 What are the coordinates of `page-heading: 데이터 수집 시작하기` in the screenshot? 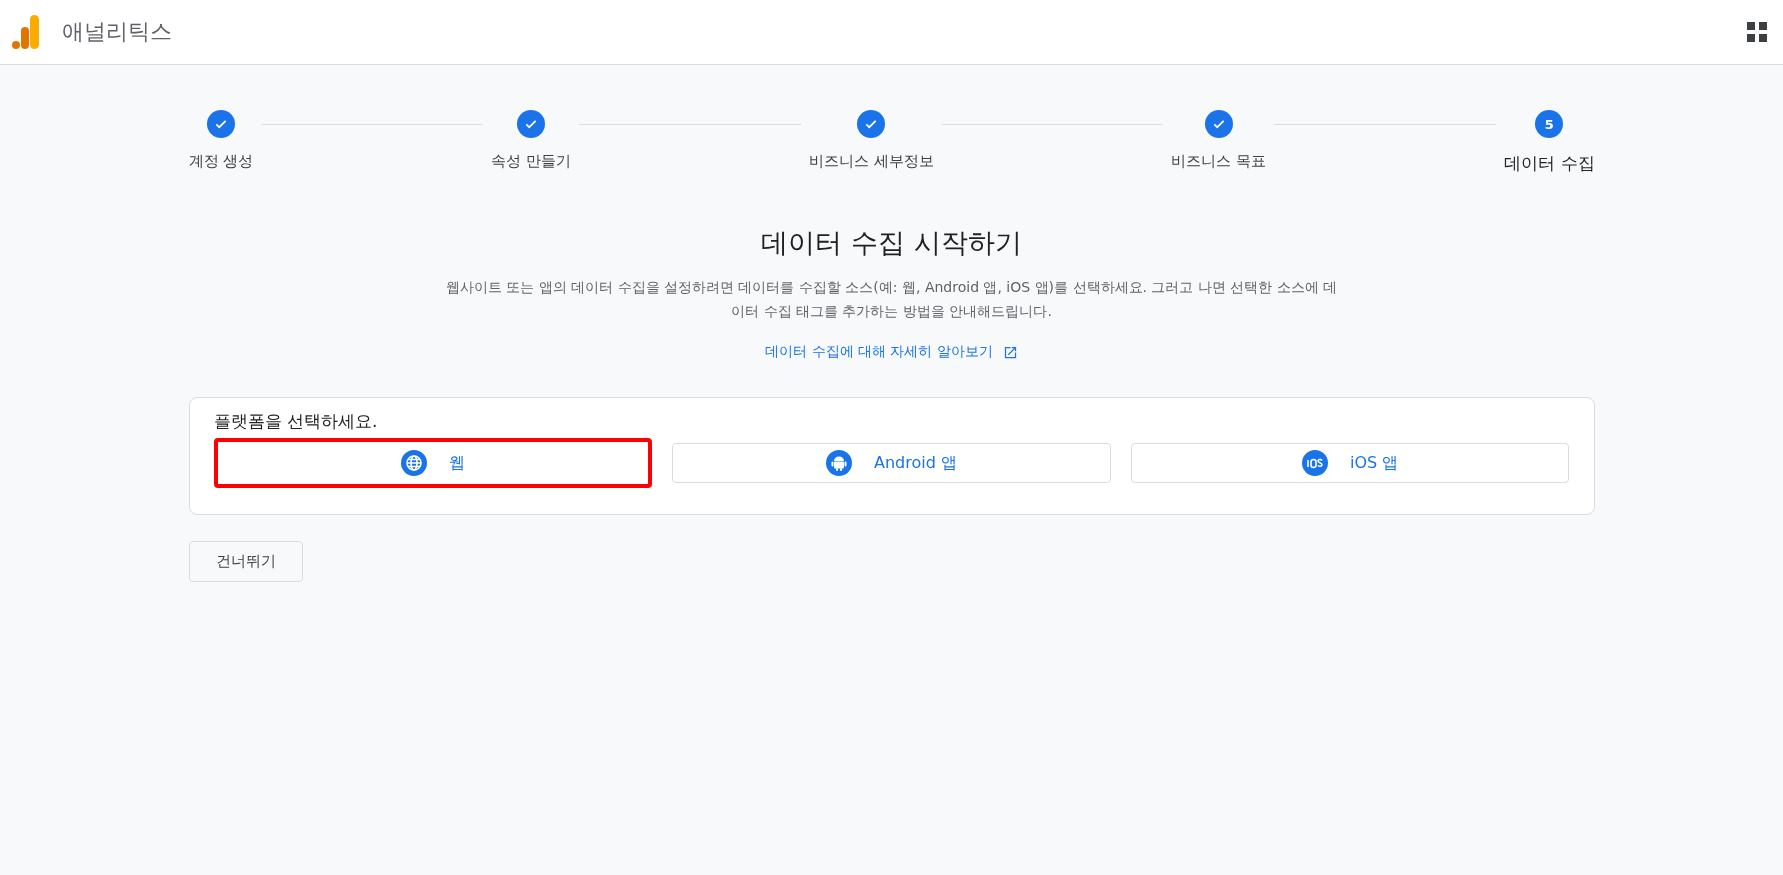 It's located at (891, 243).